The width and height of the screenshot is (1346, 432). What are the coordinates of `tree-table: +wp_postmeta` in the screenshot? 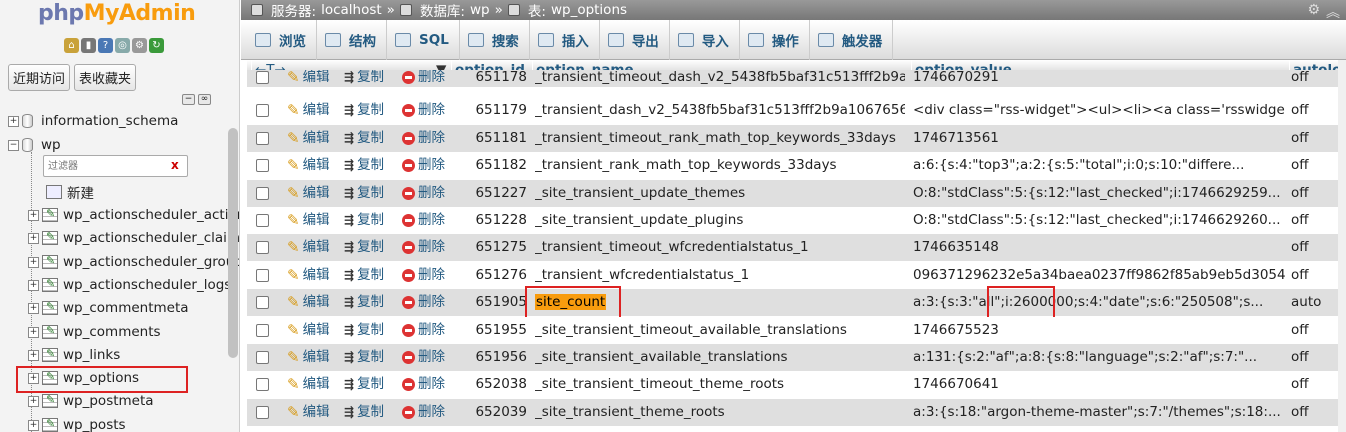 It's located at (91, 401).